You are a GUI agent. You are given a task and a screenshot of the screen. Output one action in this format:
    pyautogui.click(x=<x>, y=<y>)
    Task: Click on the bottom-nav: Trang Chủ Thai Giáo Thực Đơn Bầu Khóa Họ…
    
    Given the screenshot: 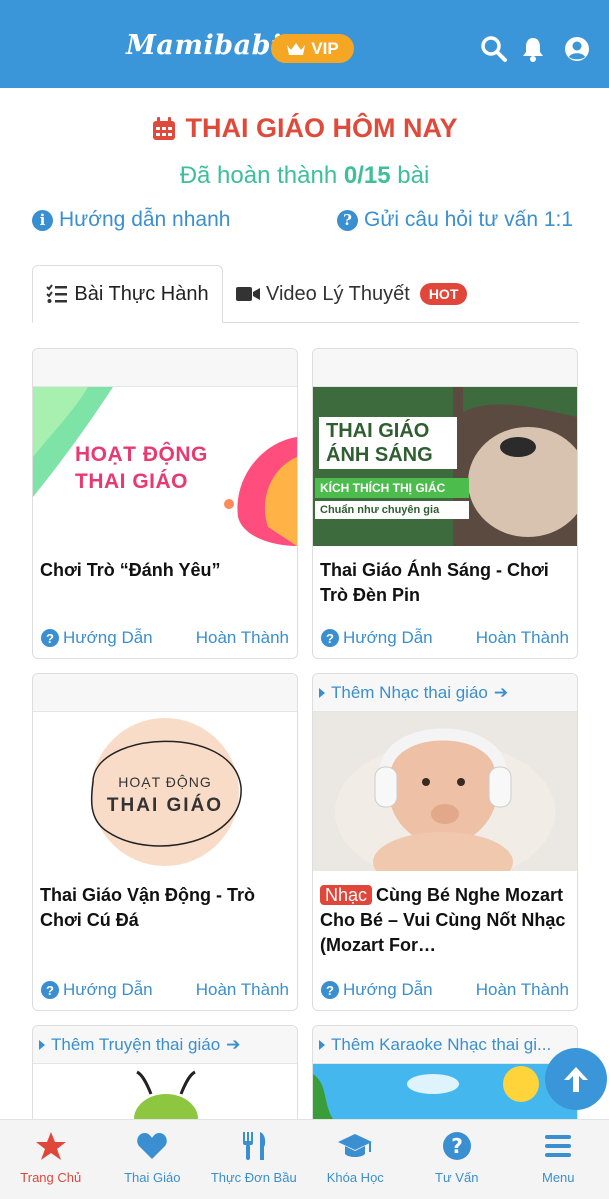 What is the action you would take?
    pyautogui.click(x=304, y=1159)
    